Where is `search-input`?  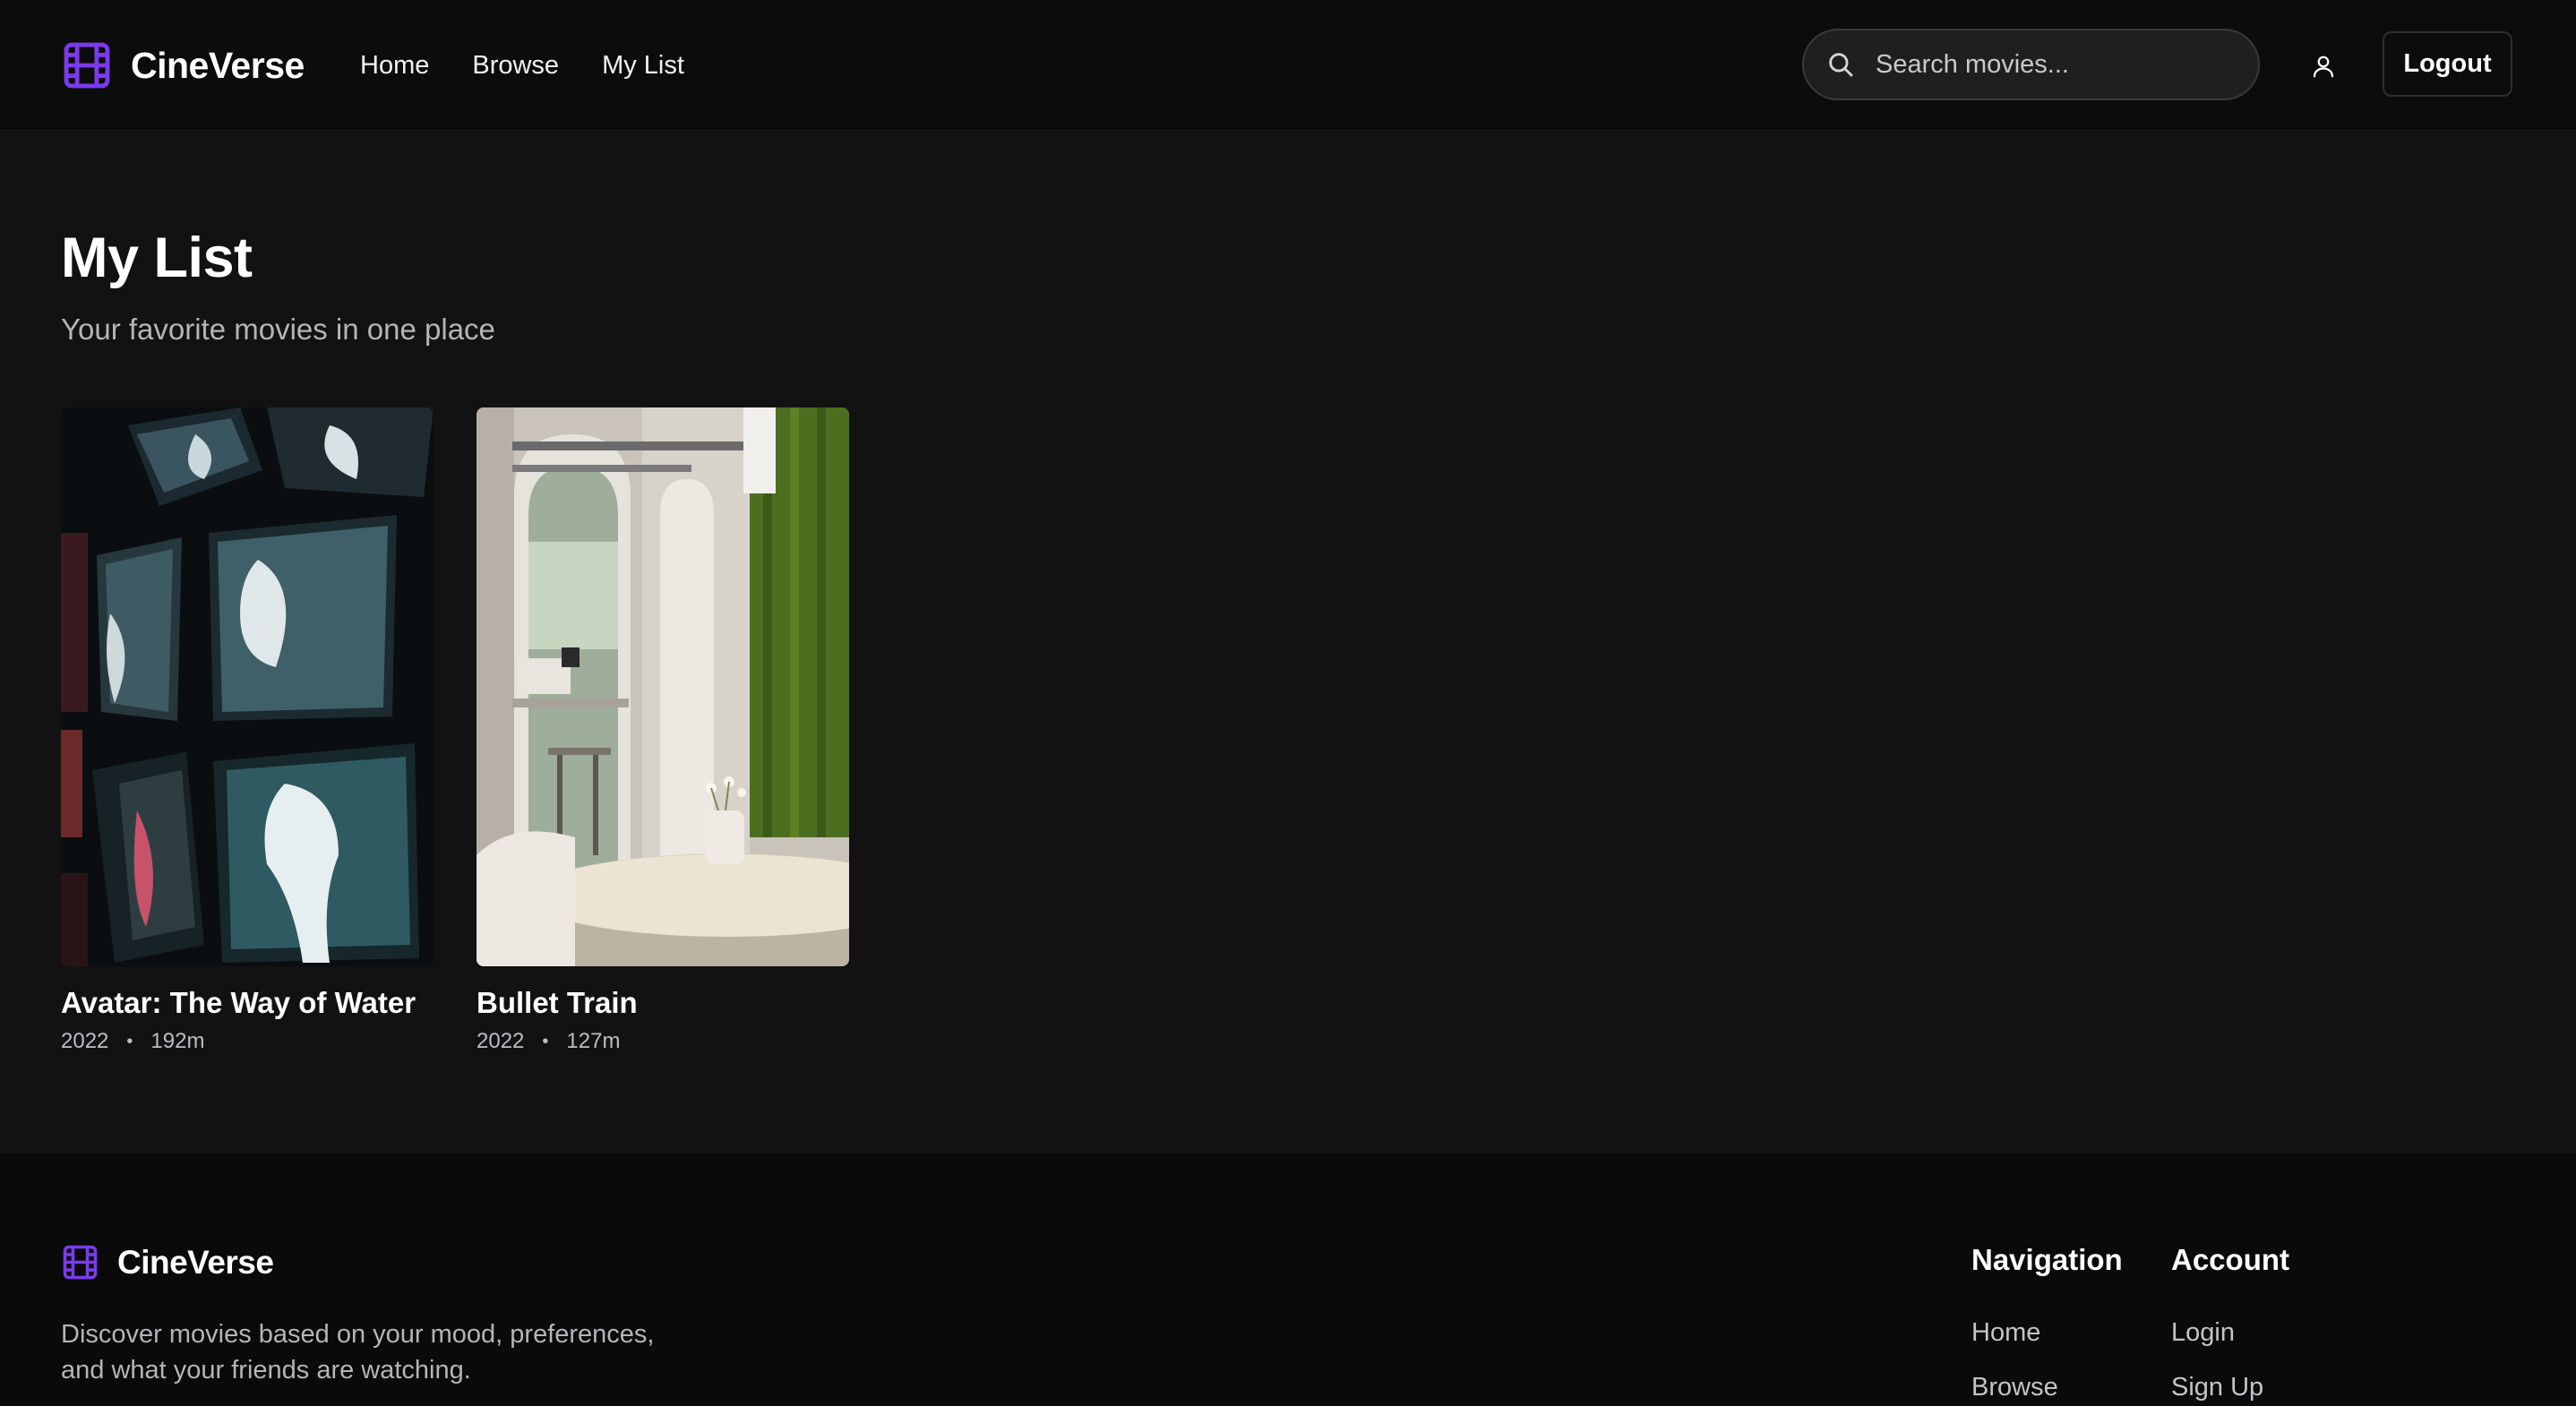
search-input is located at coordinates (2055, 64).